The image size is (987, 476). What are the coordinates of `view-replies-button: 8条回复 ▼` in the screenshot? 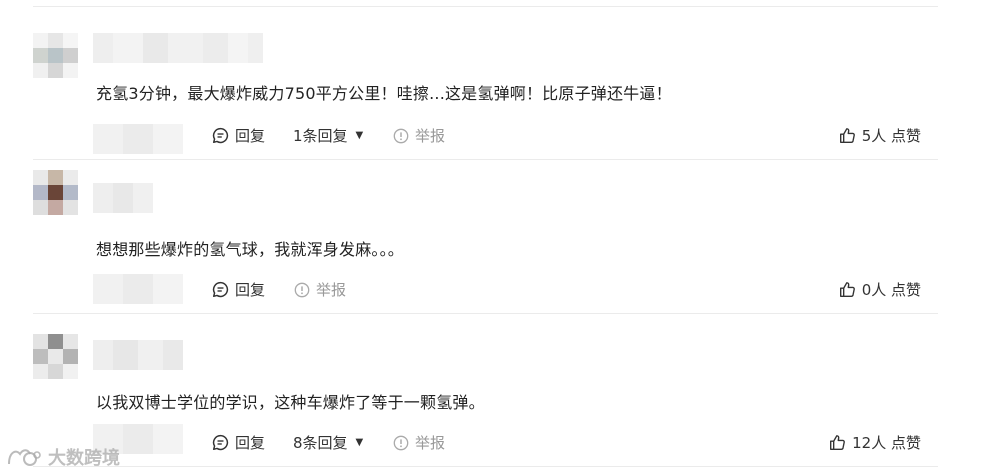 It's located at (328, 442).